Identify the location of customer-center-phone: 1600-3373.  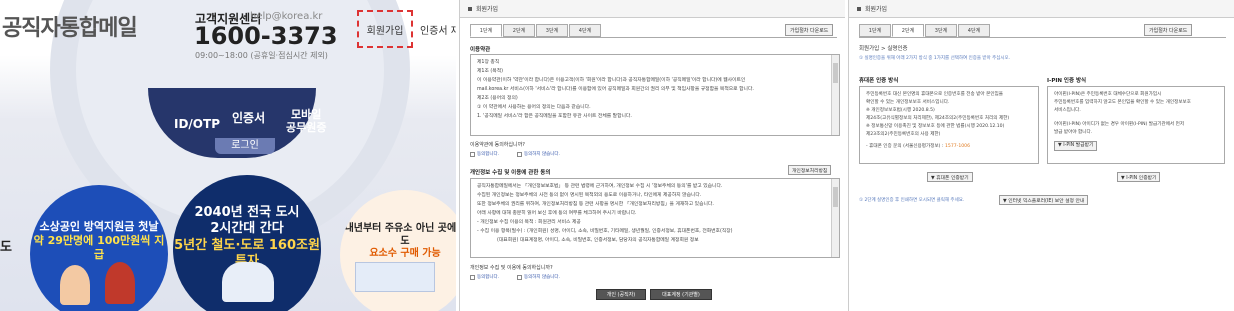
(266, 36).